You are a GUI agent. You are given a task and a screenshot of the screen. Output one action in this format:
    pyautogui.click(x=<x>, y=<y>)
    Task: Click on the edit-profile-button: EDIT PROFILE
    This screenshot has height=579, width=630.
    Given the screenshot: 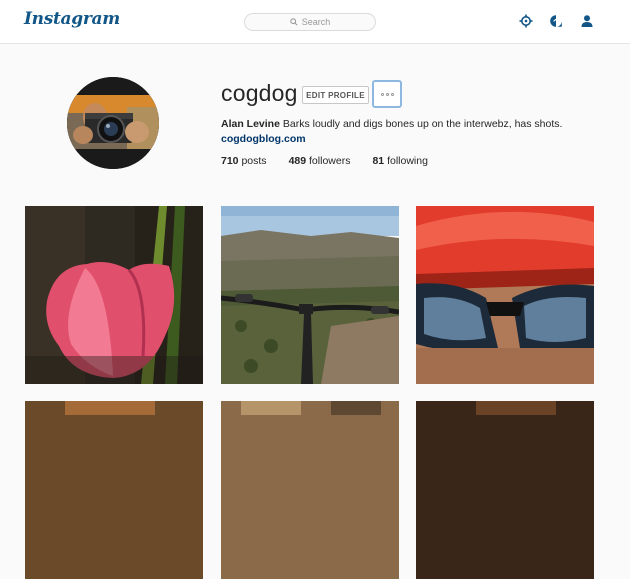 What is the action you would take?
    pyautogui.click(x=335, y=95)
    